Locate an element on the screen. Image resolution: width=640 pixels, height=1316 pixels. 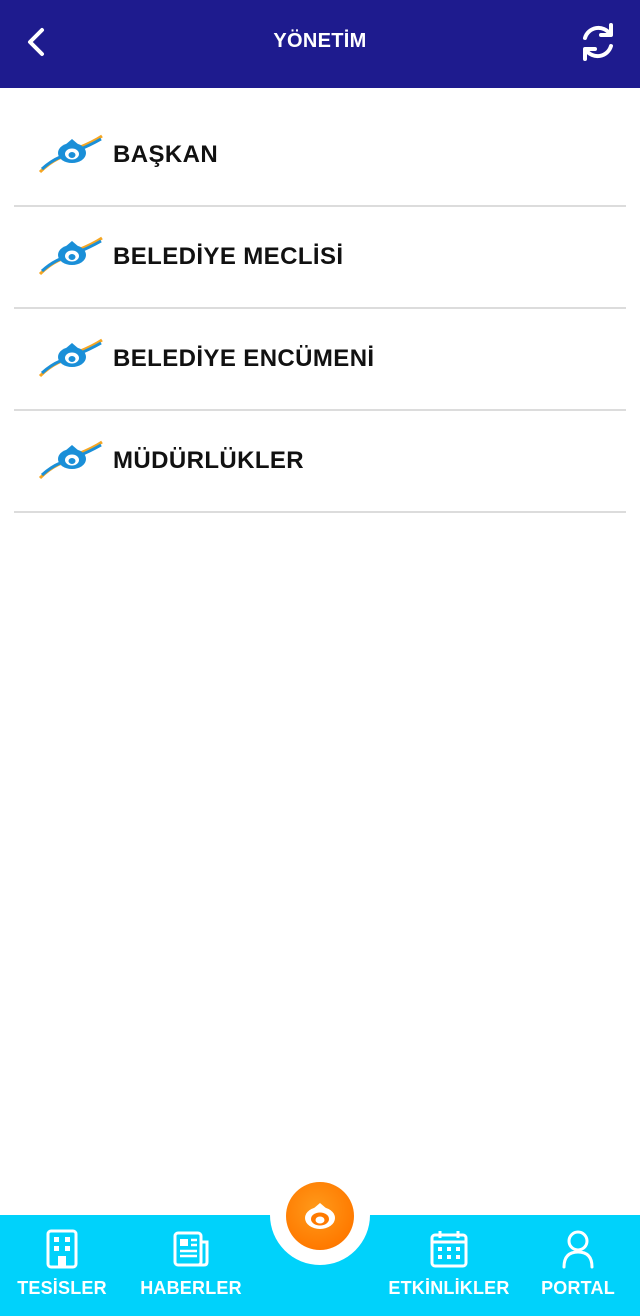
menu-item-baskan: BAŞKAN is located at coordinates (320, 156).